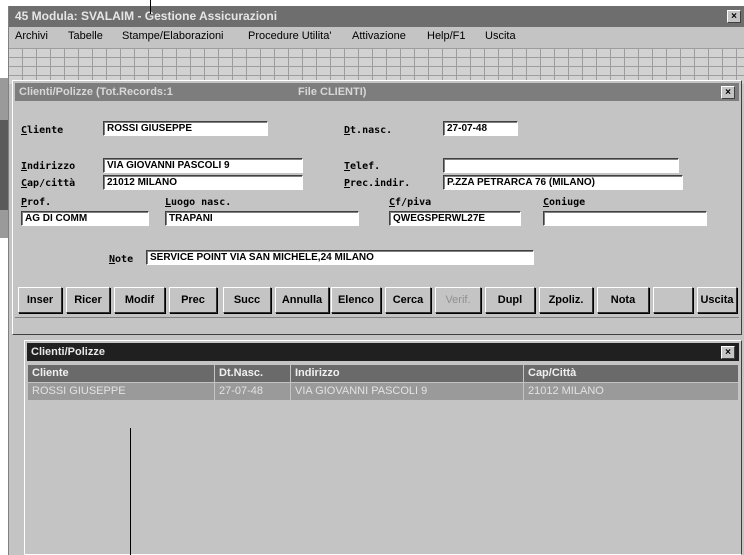  I want to click on label-cliente: Cliente, so click(42, 130).